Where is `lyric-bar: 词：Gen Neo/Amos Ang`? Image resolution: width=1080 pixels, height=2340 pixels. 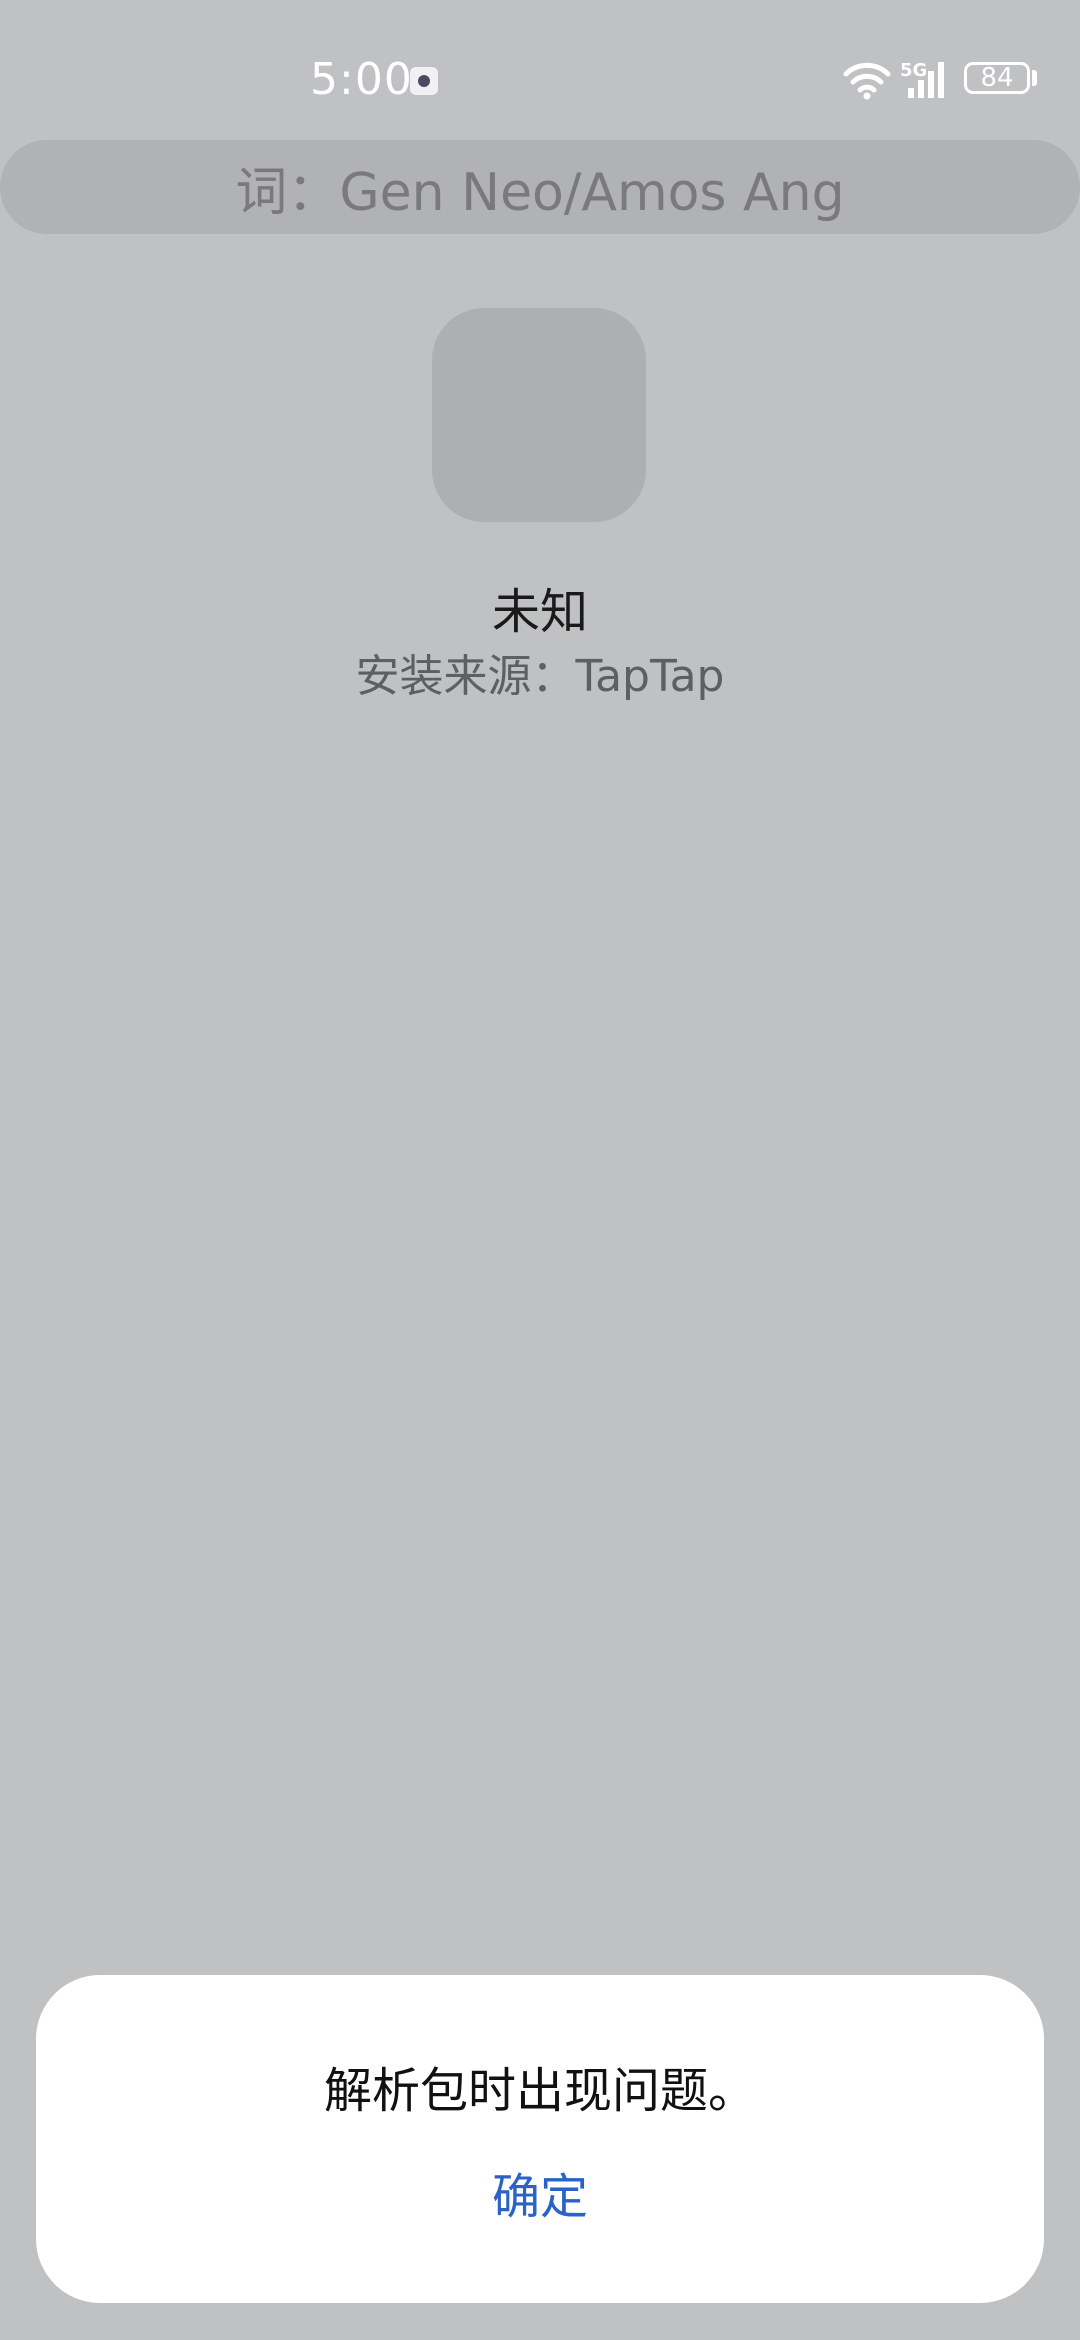
lyric-bar: 词：Gen Neo/Amos Ang is located at coordinates (540, 187).